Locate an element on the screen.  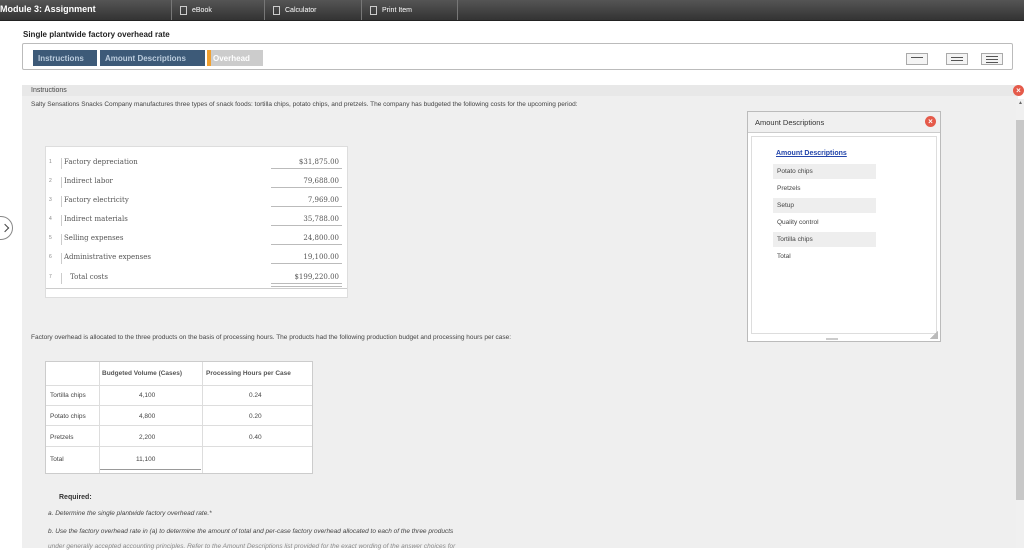
print-item-label: Print Item is located at coordinates (397, 10).